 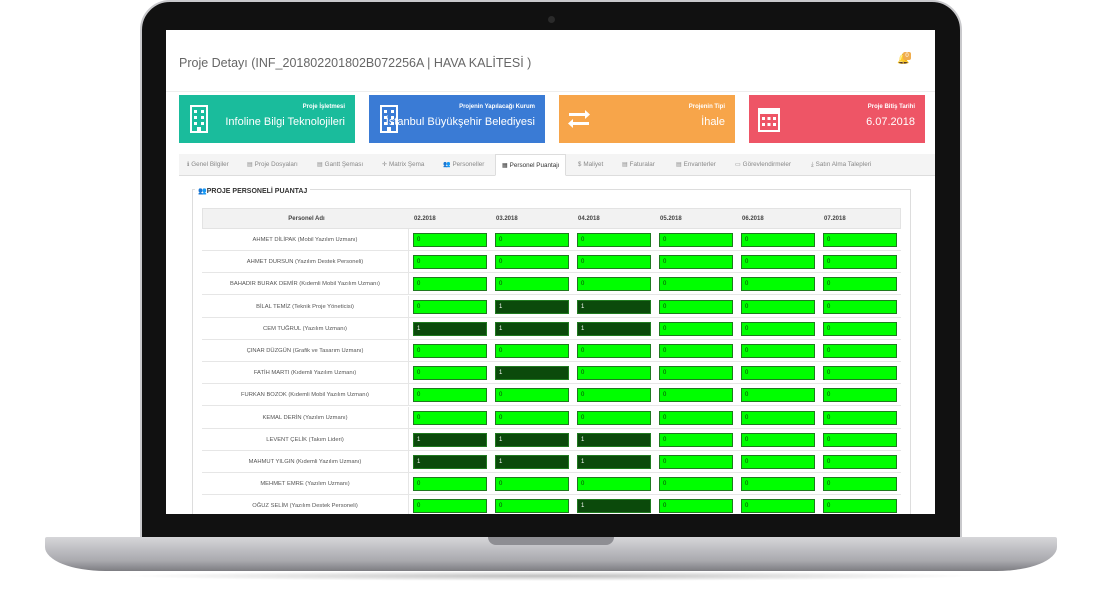 I want to click on tab-satin-alma-talepleri: ⤓ Satın Alma Talepleri, so click(x=841, y=165).